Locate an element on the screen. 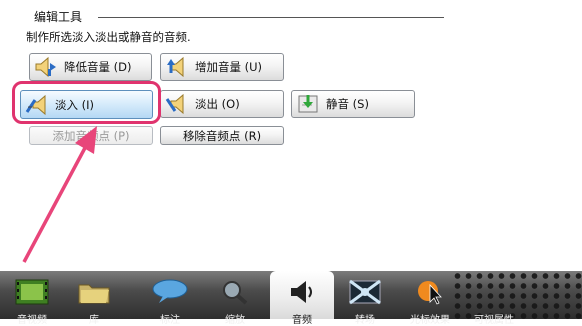 This screenshot has height=326, width=582. film-icon is located at coordinates (32, 294).